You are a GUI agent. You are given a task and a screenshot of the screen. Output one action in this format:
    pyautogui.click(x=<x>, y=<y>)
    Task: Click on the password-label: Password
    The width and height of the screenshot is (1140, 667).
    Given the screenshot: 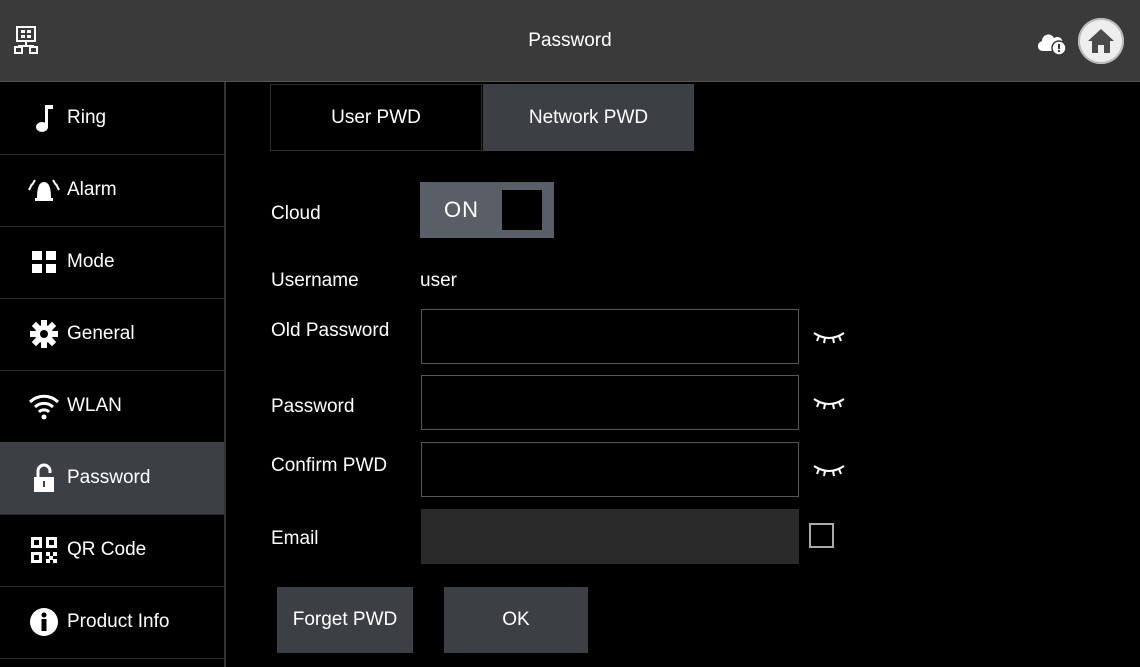 What is the action you would take?
    pyautogui.click(x=313, y=406)
    